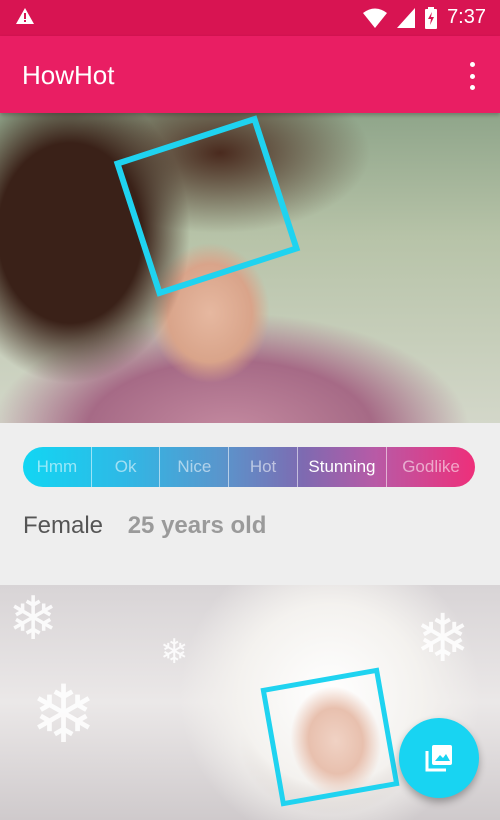  I want to click on app-title: HowHot, so click(68, 75).